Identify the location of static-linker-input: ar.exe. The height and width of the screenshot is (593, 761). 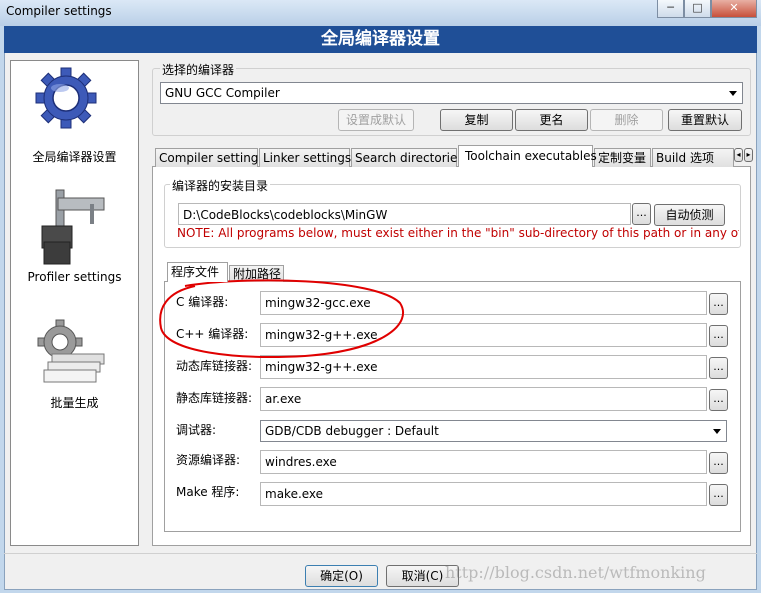
(483, 399).